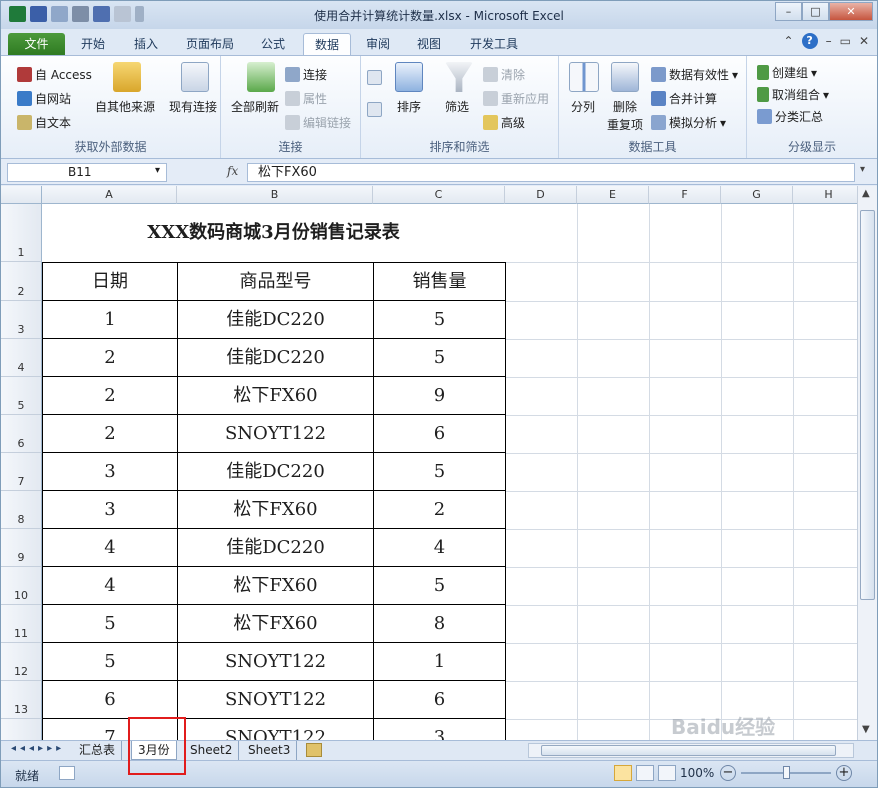 Image resolution: width=878 pixels, height=788 pixels. Describe the element at coordinates (21, 358) in the screenshot. I see `row-header: 4` at that location.